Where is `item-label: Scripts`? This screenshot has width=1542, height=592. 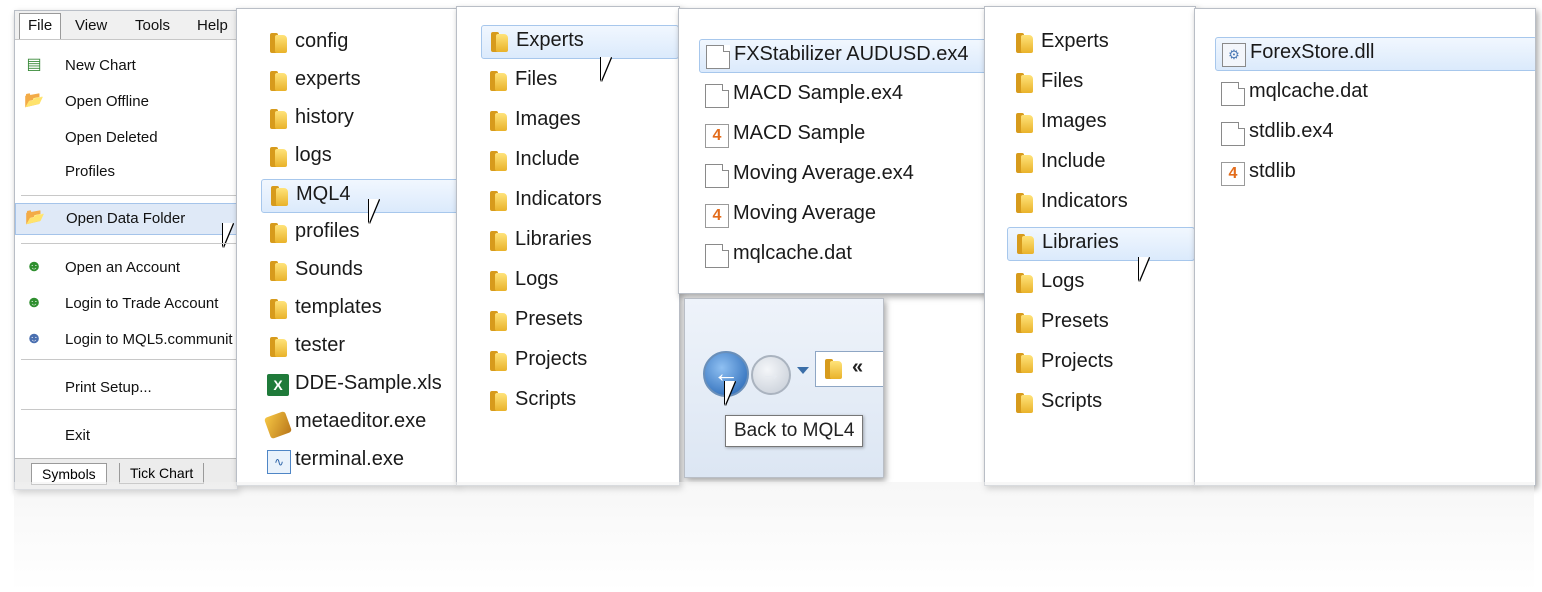 item-label: Scripts is located at coordinates (546, 399).